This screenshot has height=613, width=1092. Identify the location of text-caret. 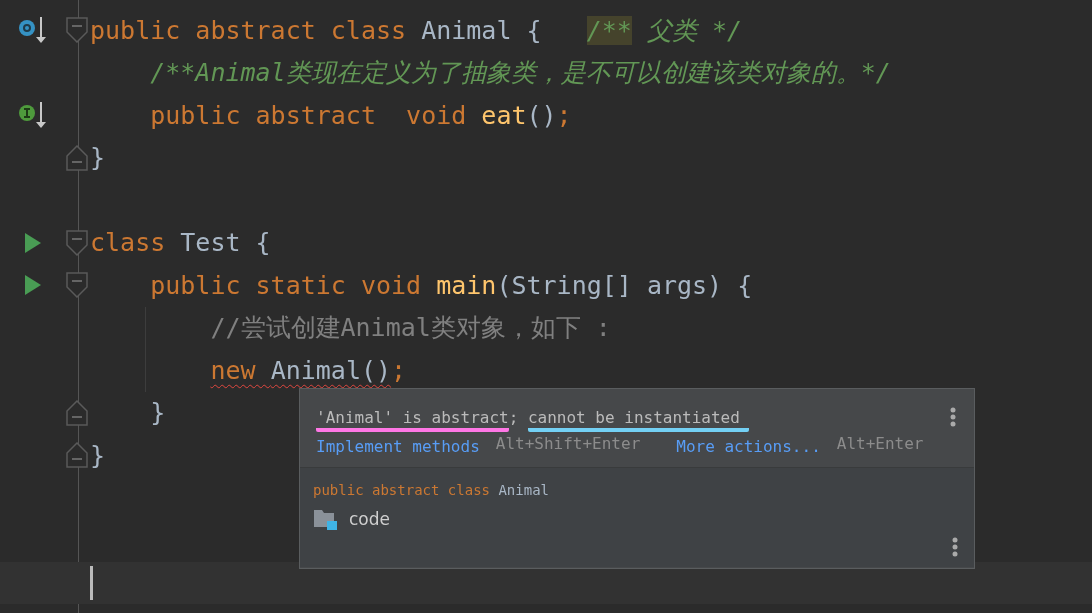
(91, 582).